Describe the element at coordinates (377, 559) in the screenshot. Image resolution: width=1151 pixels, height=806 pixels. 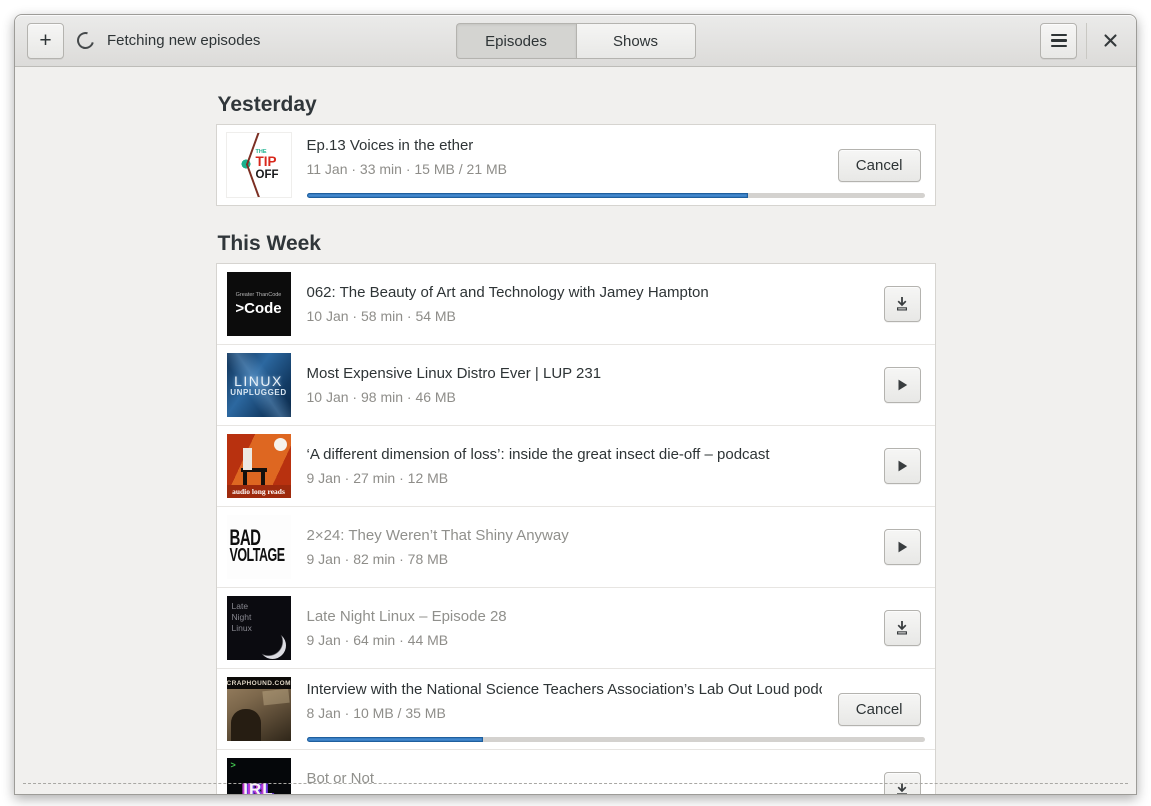
I see `episode-meta: 9 Jan · 82 min · 78 MB` at that location.